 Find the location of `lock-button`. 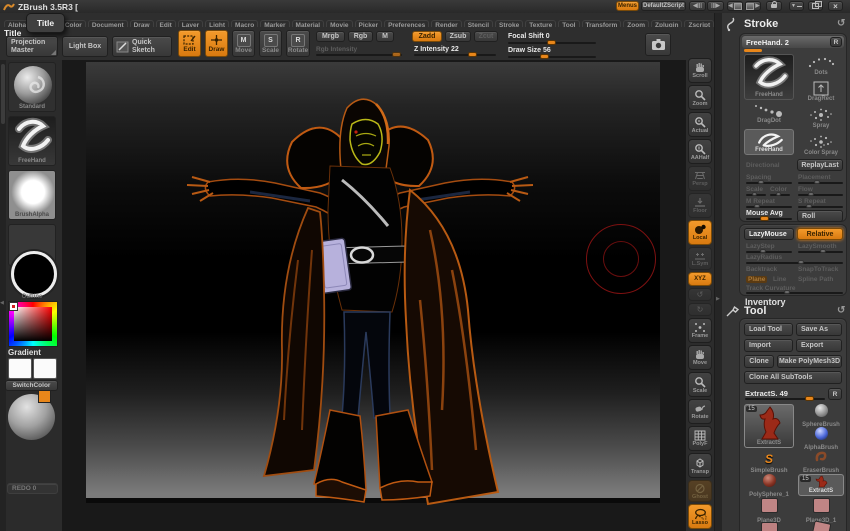

lock-button is located at coordinates (774, 6).